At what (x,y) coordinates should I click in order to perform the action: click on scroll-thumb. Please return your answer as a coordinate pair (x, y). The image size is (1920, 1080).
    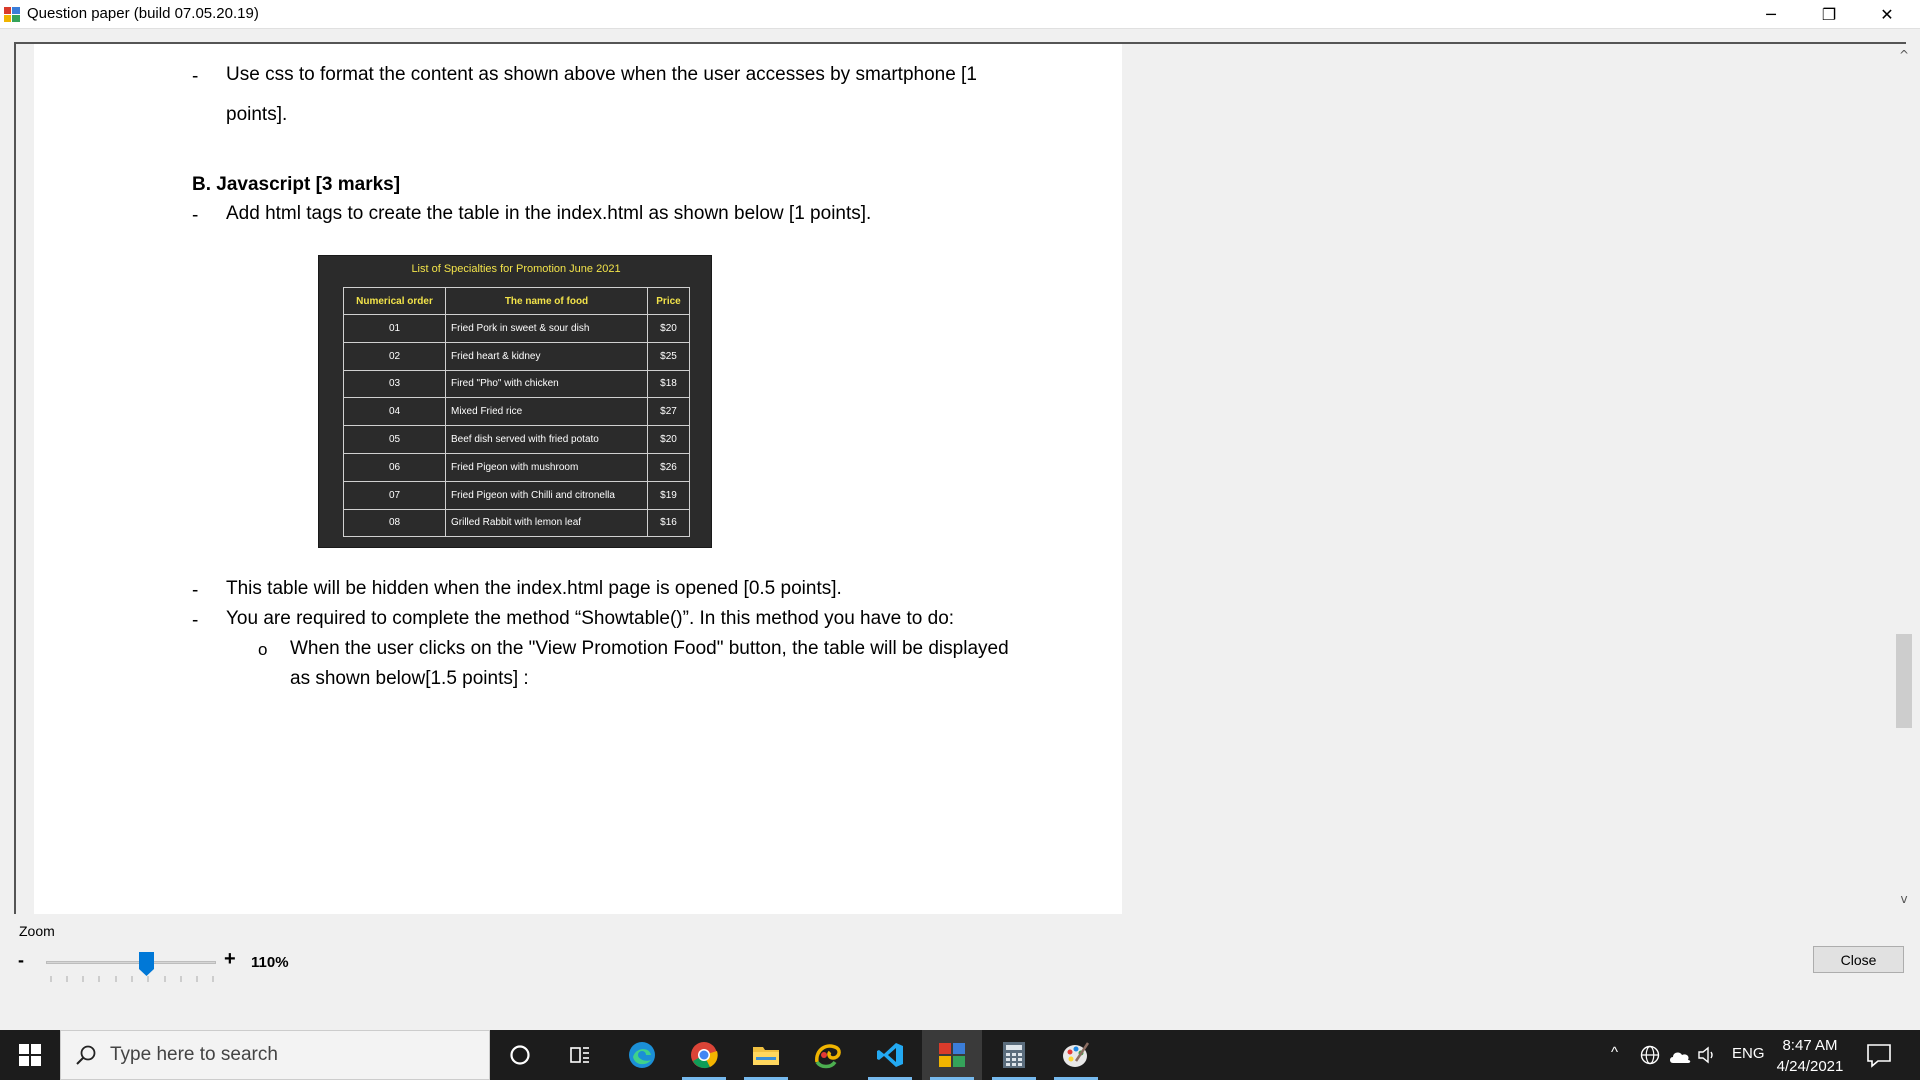
    Looking at the image, I should click on (1904, 681).